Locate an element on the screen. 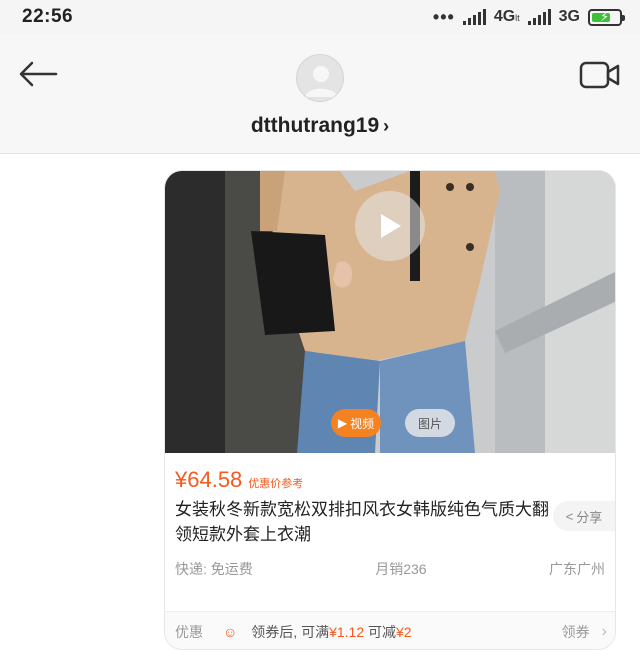 The width and height of the screenshot is (640, 650). play-small-icon: ▶ is located at coordinates (342, 423).